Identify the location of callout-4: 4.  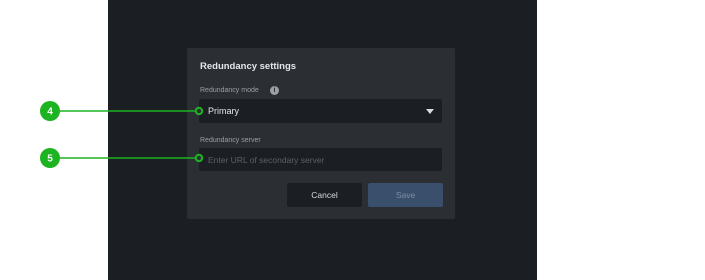
(122, 111).